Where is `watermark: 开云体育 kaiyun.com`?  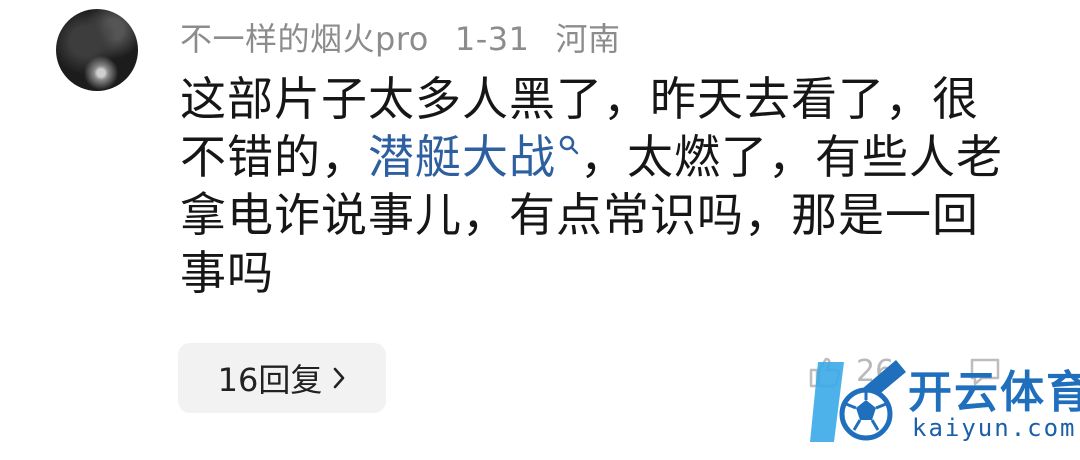
watermark: 开云体育 kaiyun.com is located at coordinates (944, 402).